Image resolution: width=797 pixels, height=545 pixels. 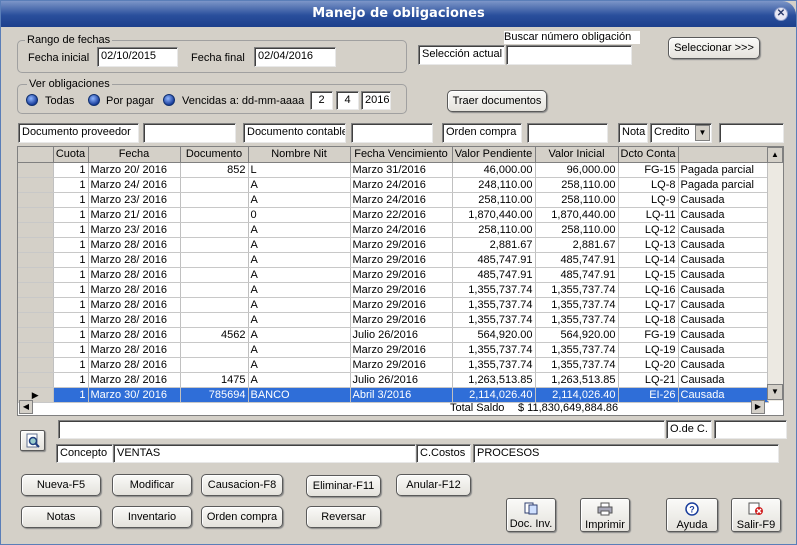 I want to click on end-date-field: 02/04/2016, so click(x=295, y=57).